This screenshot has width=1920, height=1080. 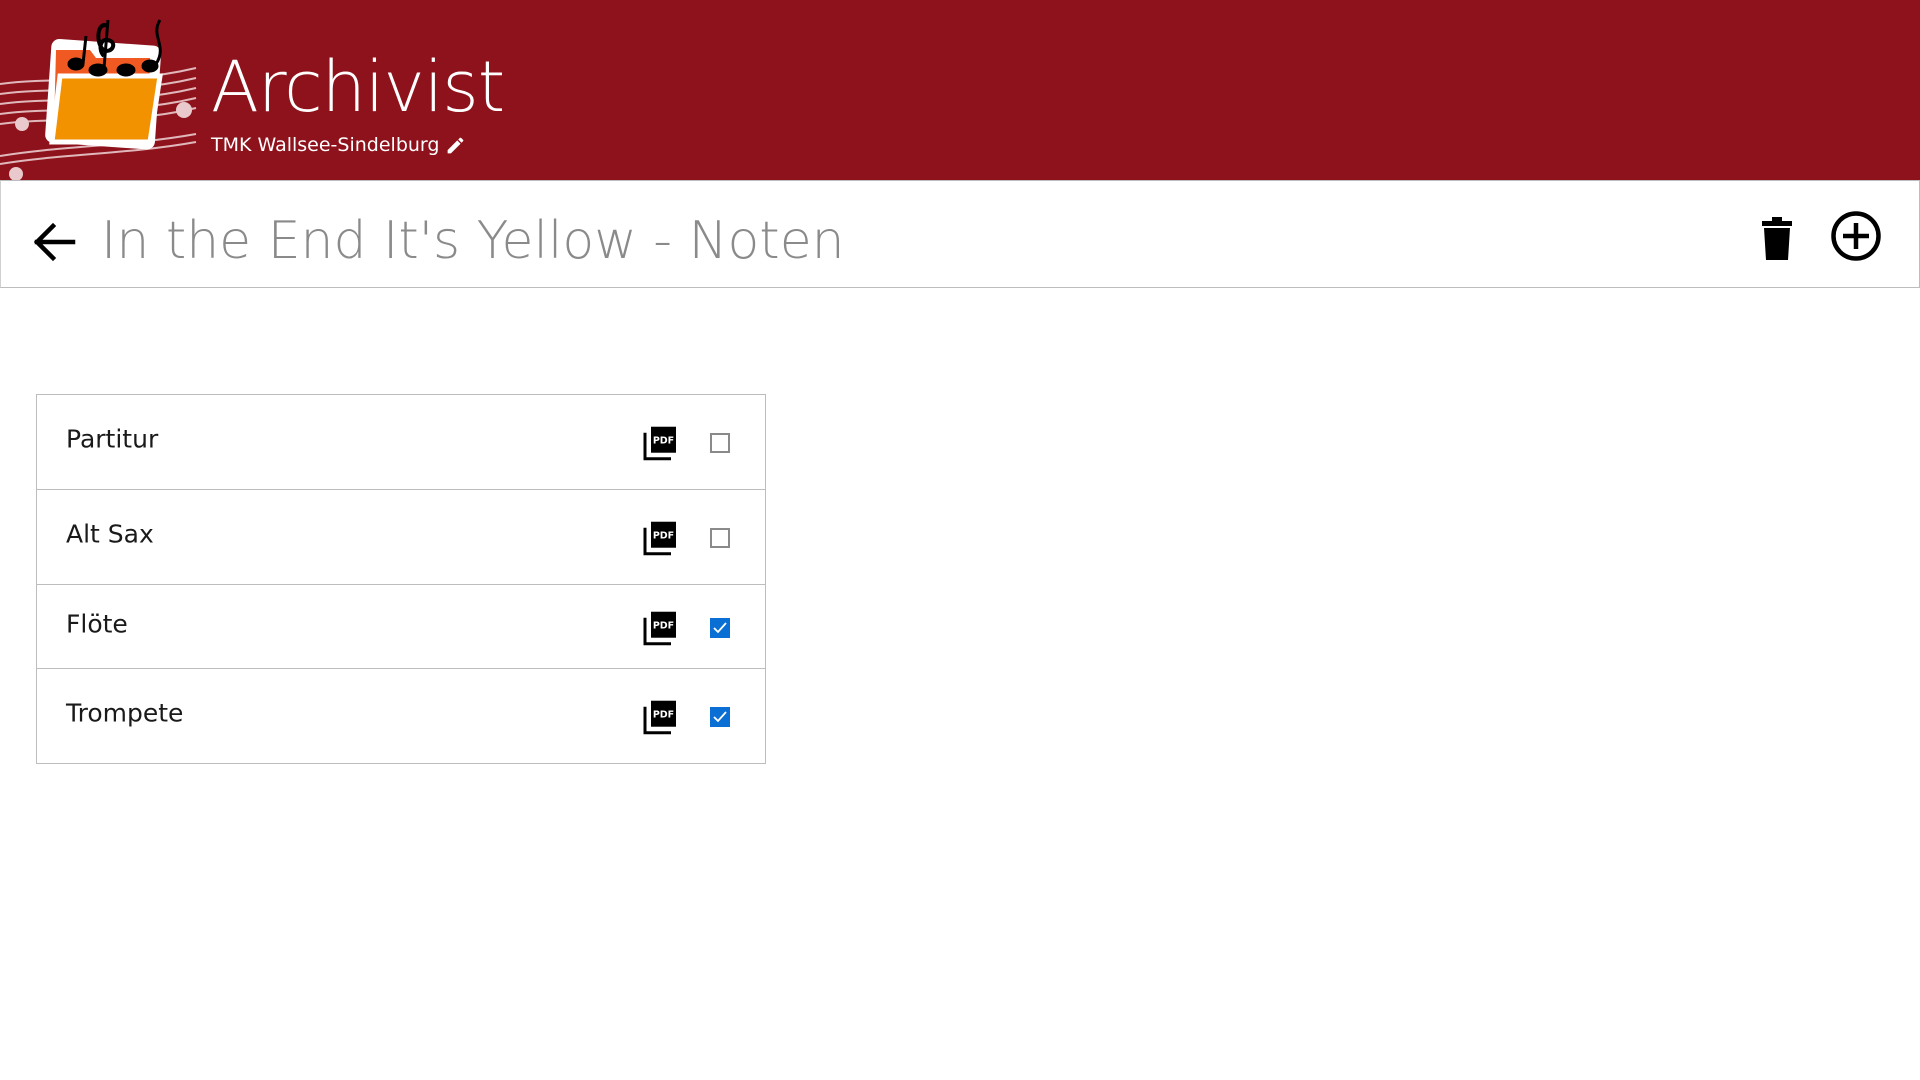 I want to click on plus-circle-icon, so click(x=1856, y=236).